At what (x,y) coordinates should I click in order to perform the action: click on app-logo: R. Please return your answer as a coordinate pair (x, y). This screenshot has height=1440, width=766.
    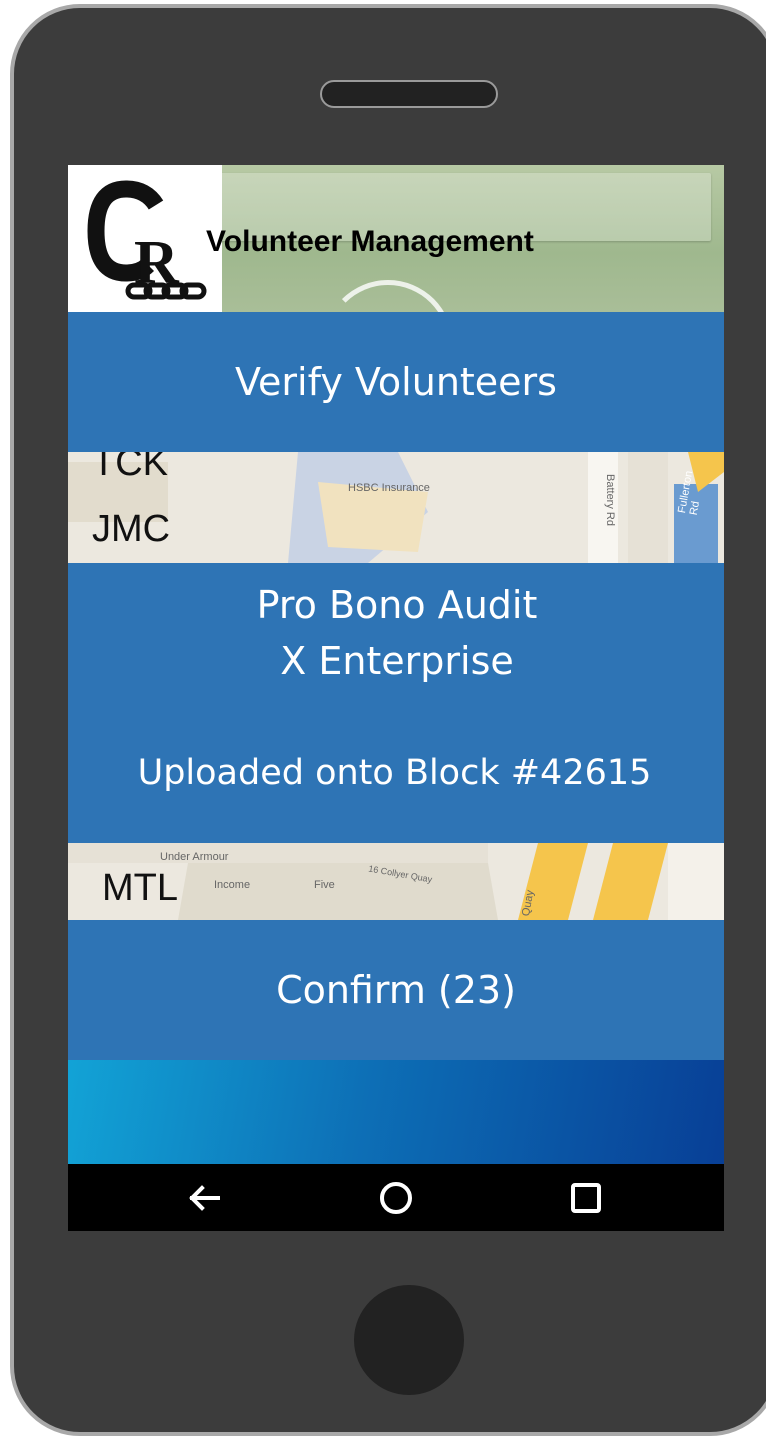
    Looking at the image, I should click on (145, 241).